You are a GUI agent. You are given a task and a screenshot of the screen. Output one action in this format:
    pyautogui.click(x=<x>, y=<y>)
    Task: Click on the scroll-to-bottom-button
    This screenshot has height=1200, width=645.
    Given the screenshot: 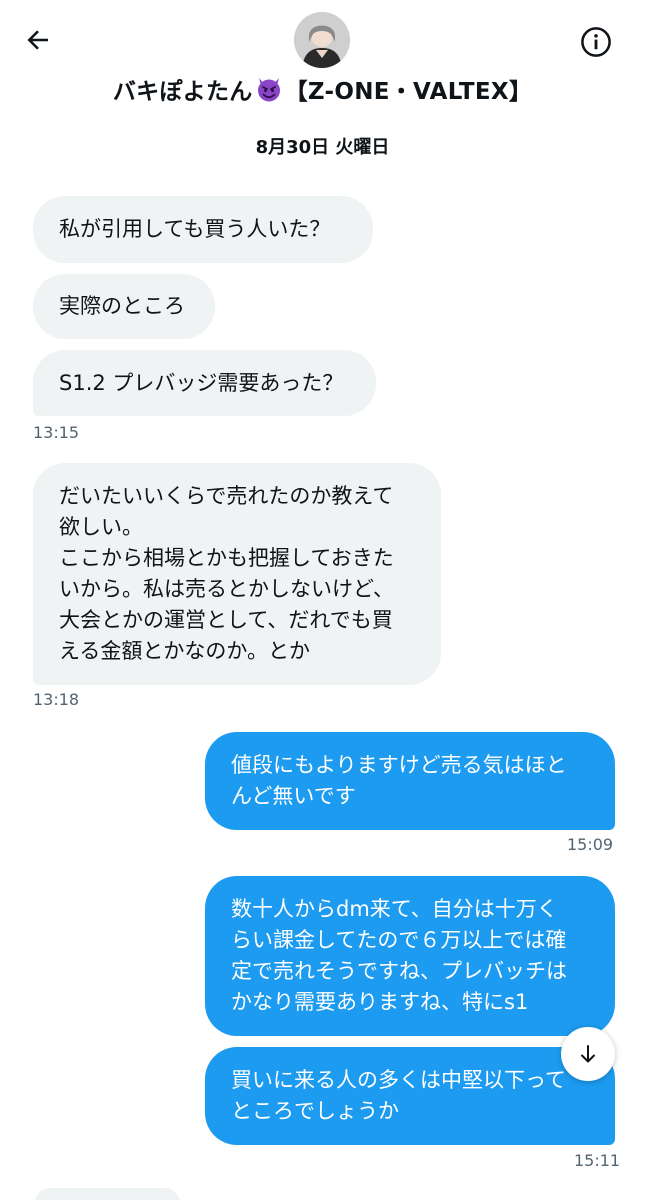 What is the action you would take?
    pyautogui.click(x=588, y=1054)
    